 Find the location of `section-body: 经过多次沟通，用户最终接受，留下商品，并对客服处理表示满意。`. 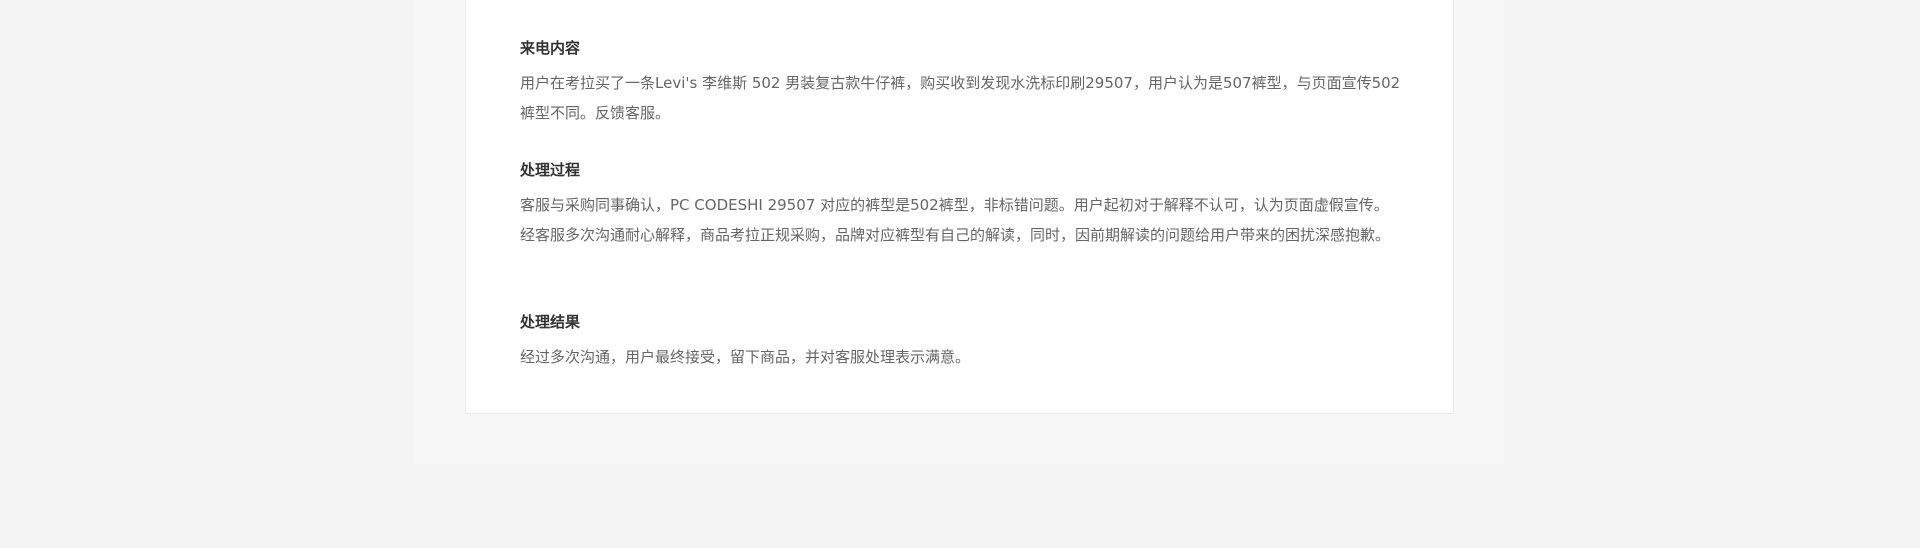

section-body: 经过多次沟通，用户最终接受，留下商品，并对客服处理表示满意。 is located at coordinates (745, 357).